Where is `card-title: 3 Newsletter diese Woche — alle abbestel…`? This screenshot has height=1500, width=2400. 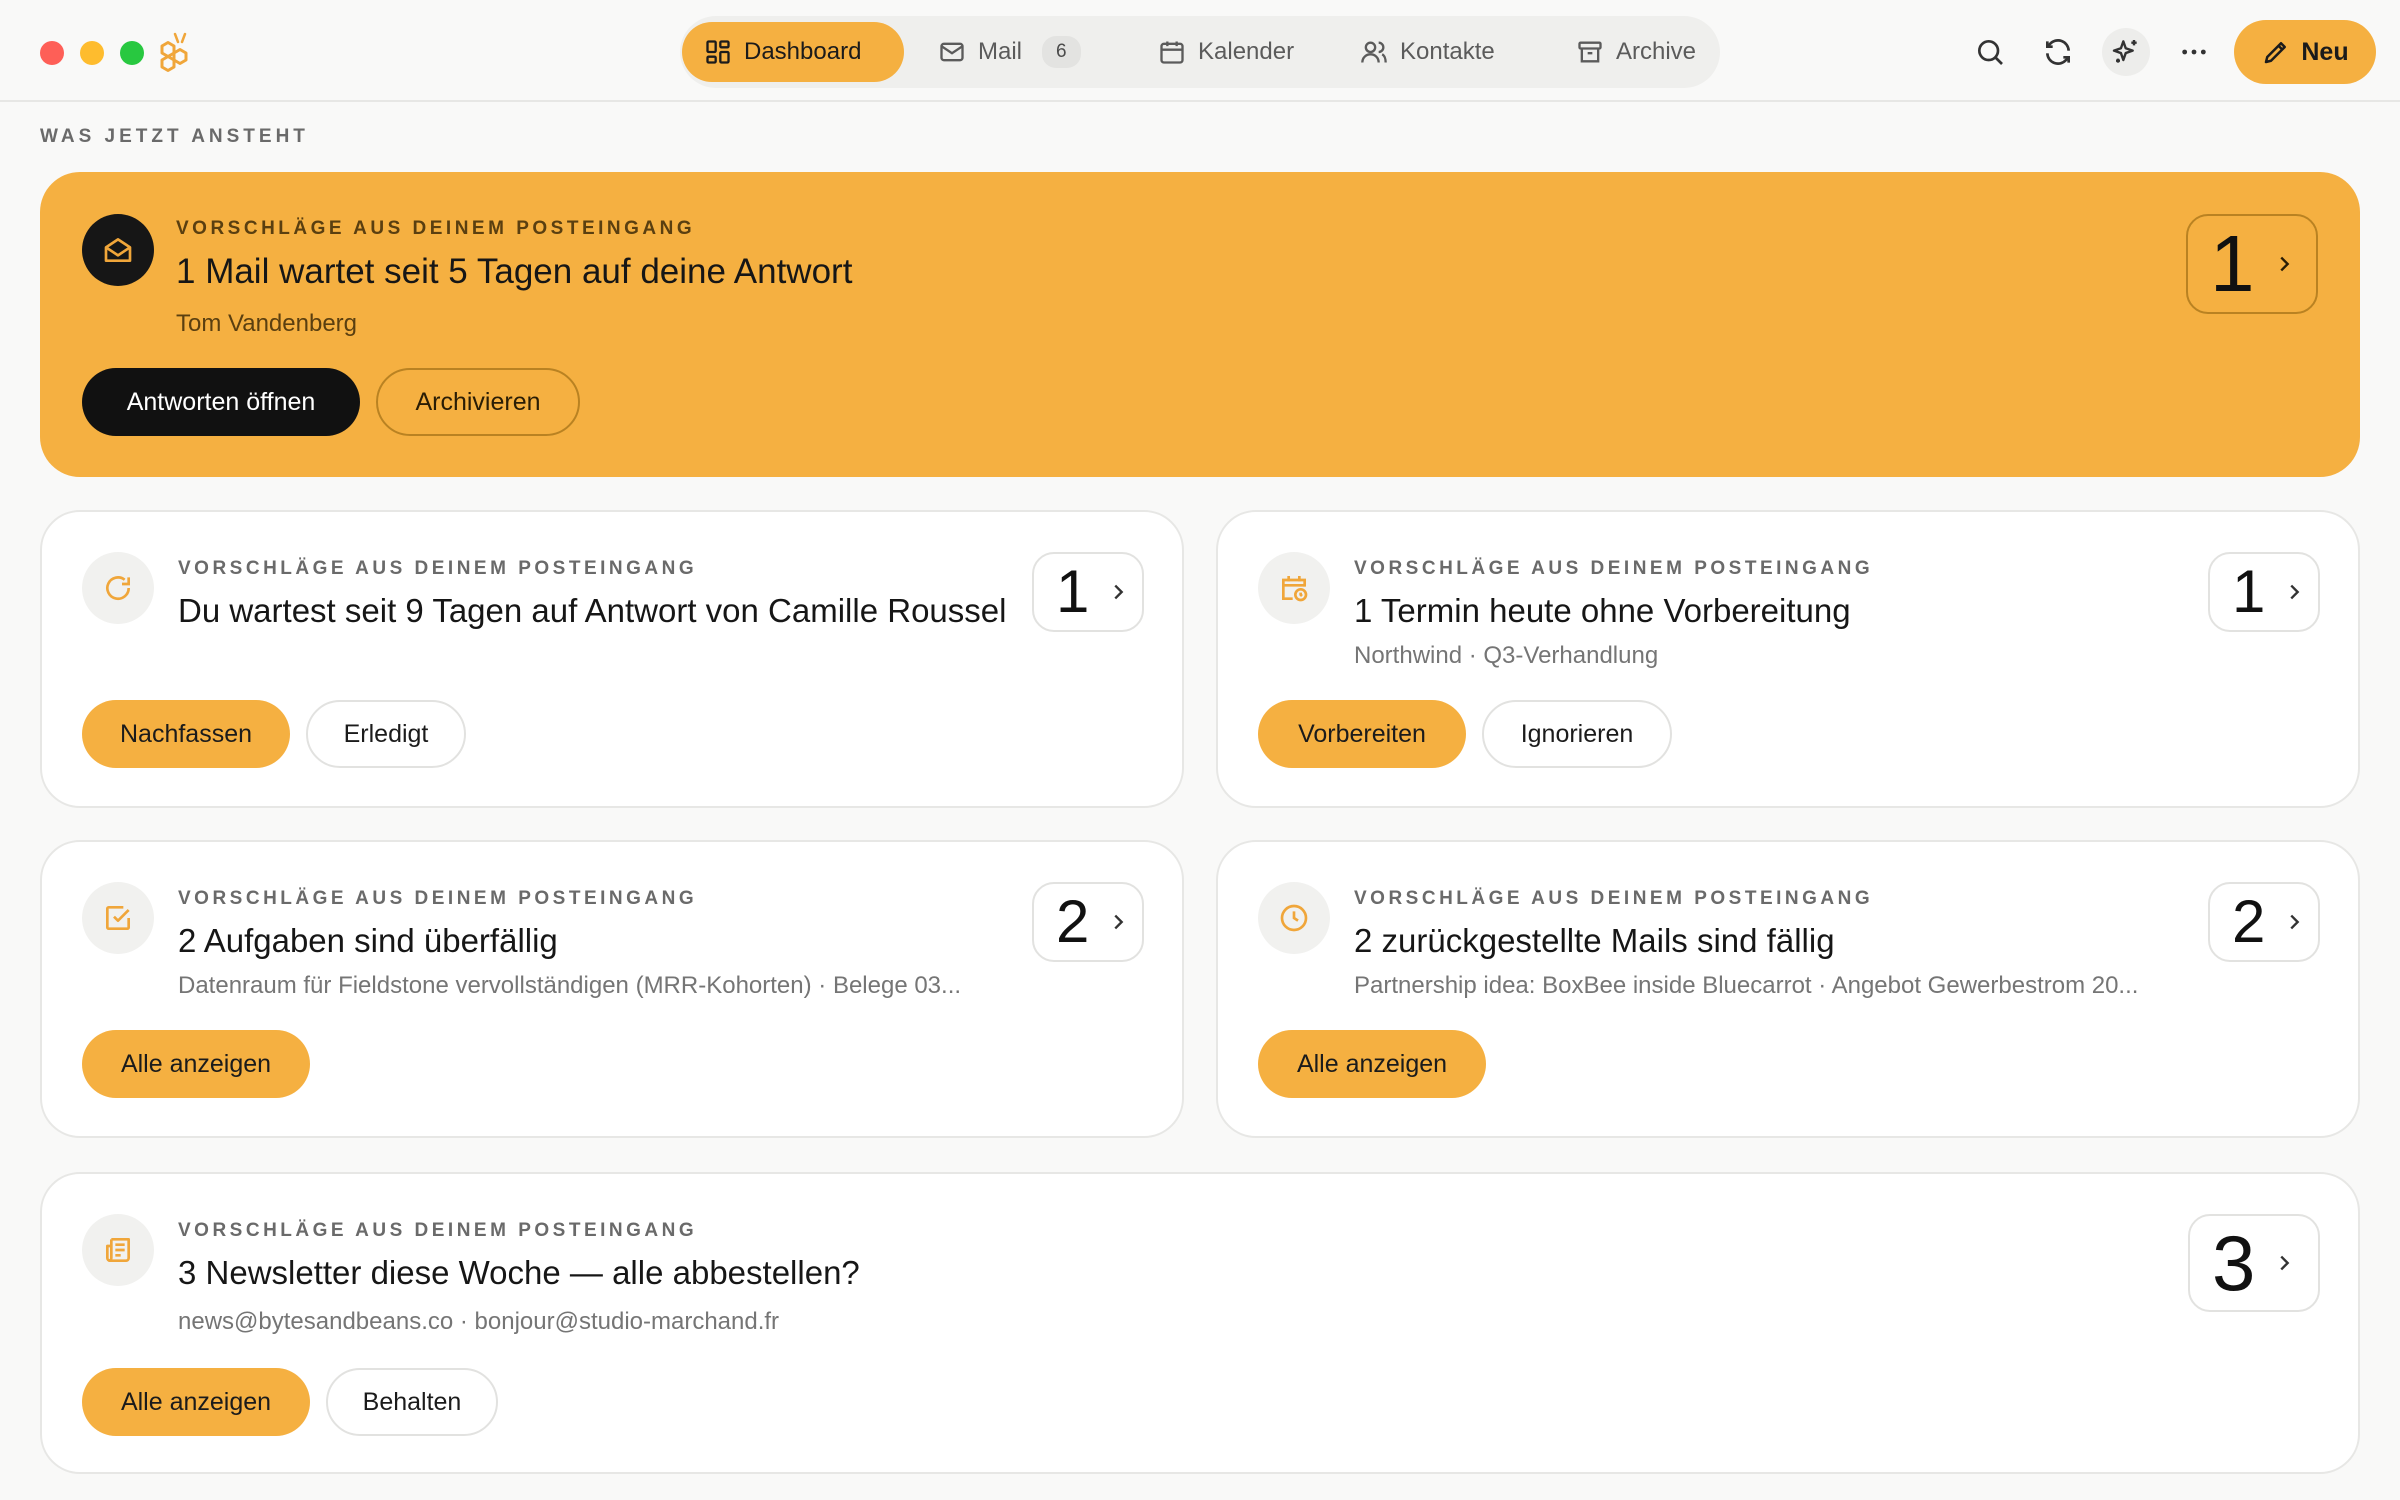 card-title: 3 Newsletter diese Woche — alle abbestel… is located at coordinates (519, 1272).